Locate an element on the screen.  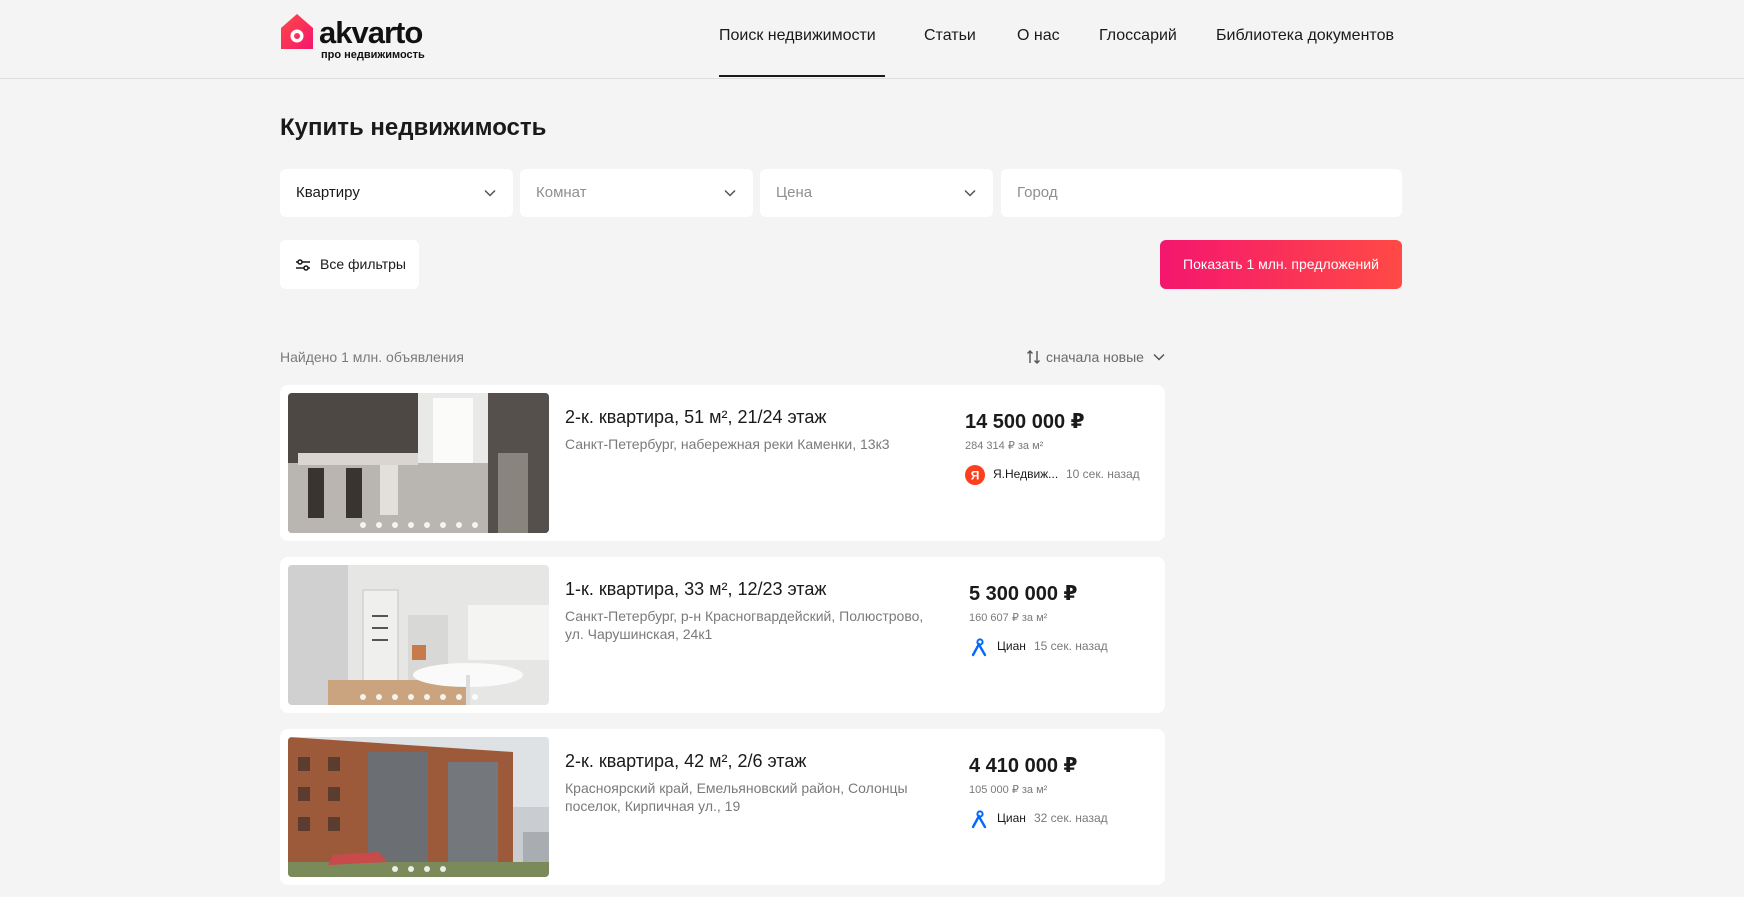
property-type-select: Квартиру is located at coordinates (396, 193).